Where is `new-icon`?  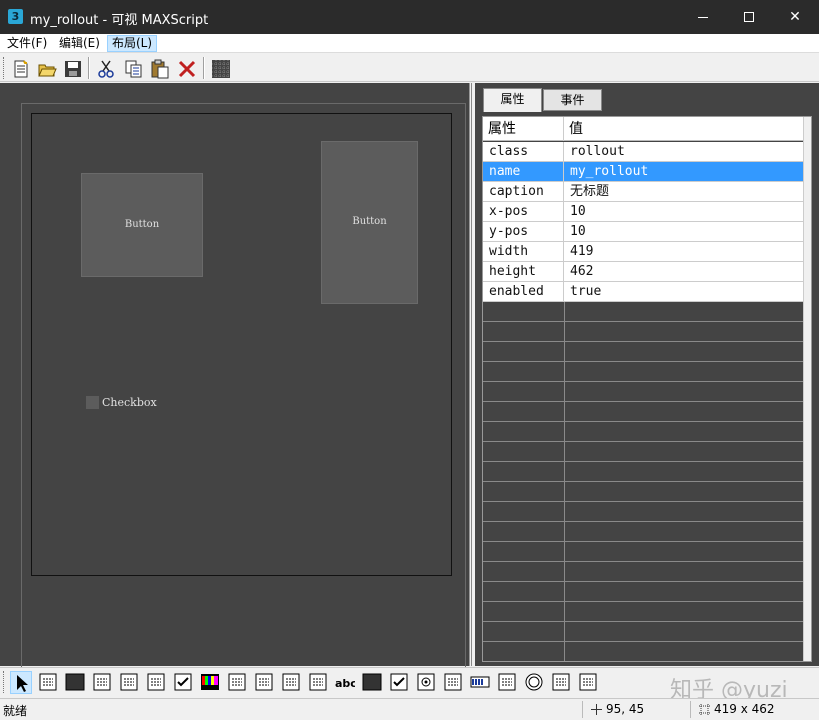
new-icon is located at coordinates (21, 69).